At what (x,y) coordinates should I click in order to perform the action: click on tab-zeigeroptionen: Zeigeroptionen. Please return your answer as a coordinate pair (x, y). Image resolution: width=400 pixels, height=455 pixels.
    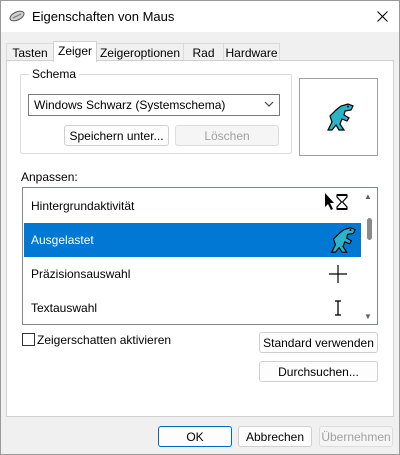
    Looking at the image, I should click on (140, 52).